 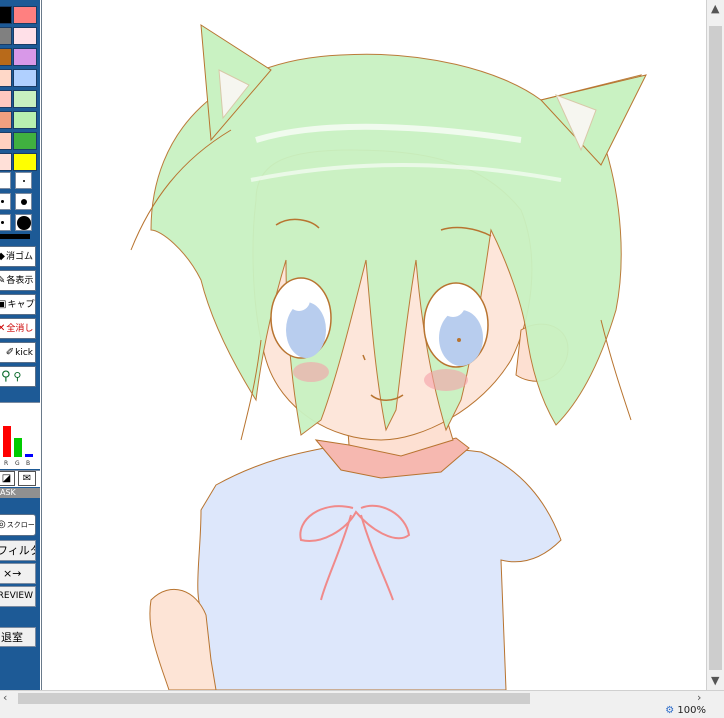 I want to click on zoom-level: ⚙ 100%, so click(x=685, y=710).